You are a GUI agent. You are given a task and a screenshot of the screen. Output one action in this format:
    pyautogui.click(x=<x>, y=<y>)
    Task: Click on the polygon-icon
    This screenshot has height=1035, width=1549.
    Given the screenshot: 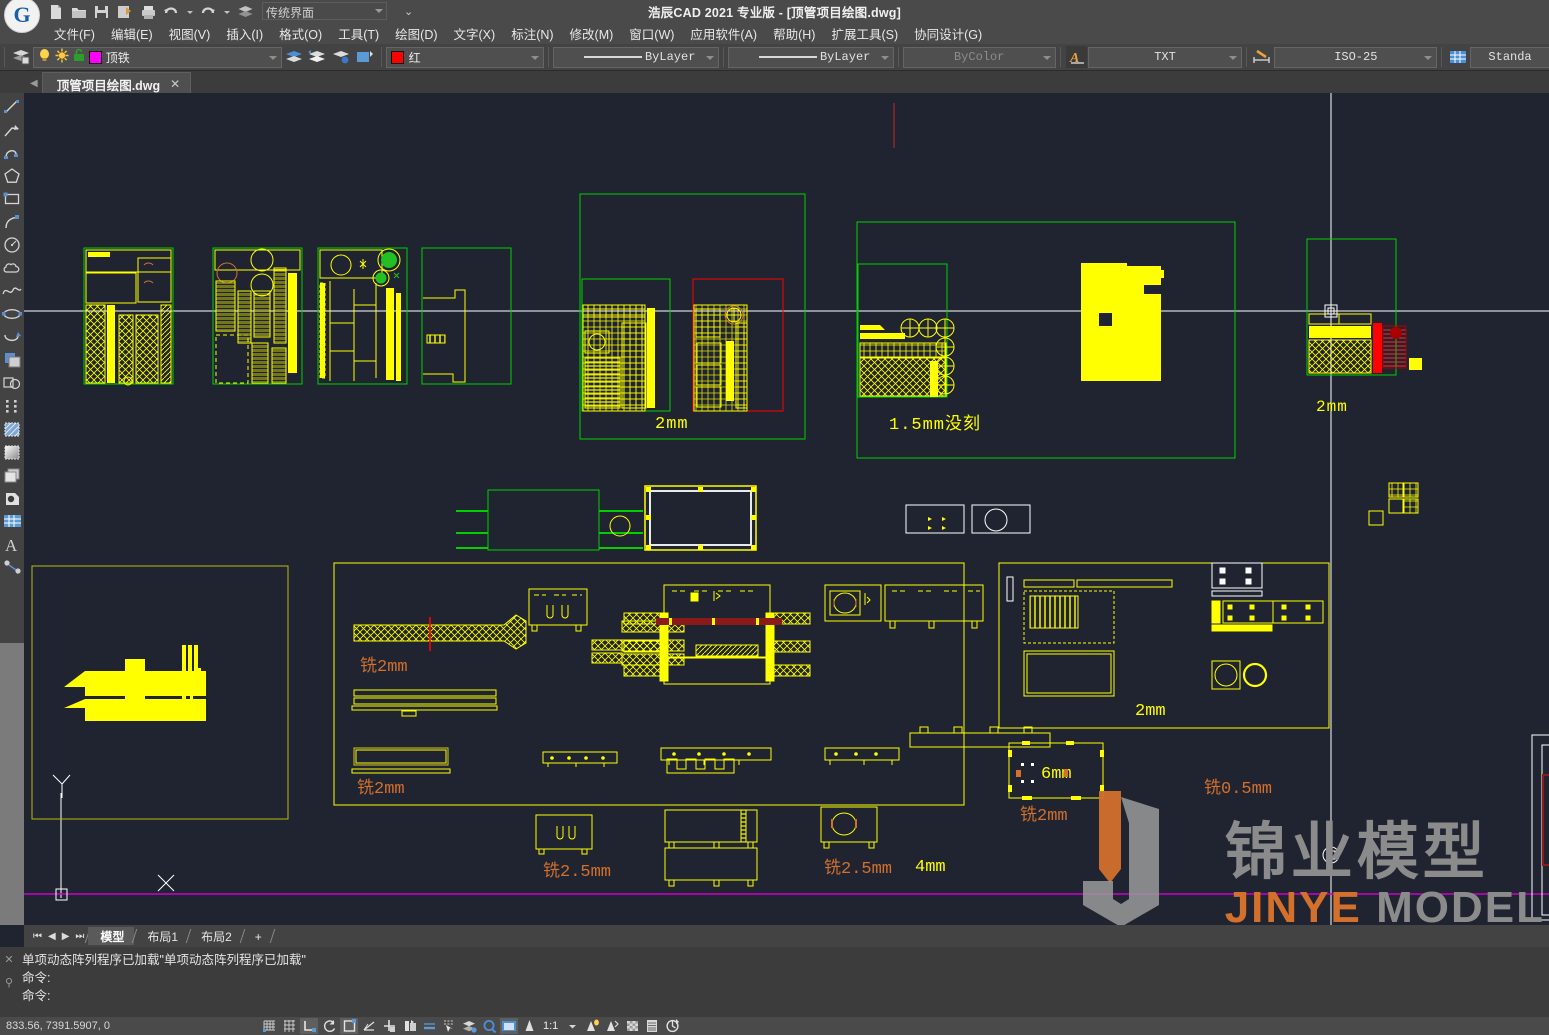 What is the action you would take?
    pyautogui.click(x=12, y=176)
    